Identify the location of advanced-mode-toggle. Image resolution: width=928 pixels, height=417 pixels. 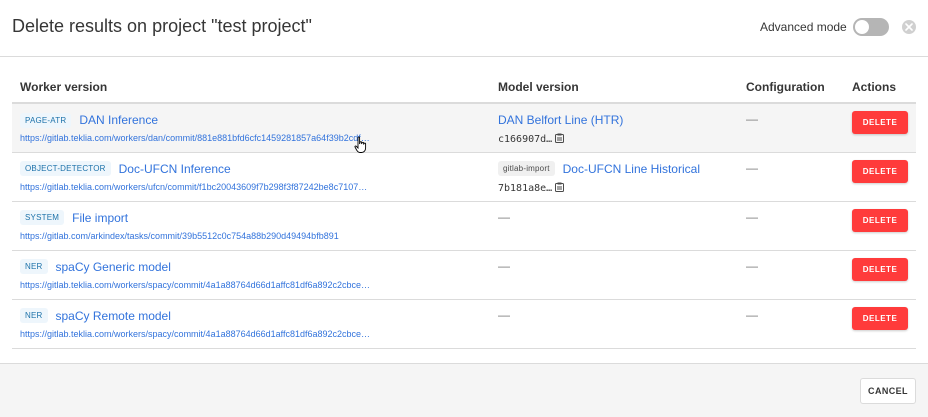
(870, 27).